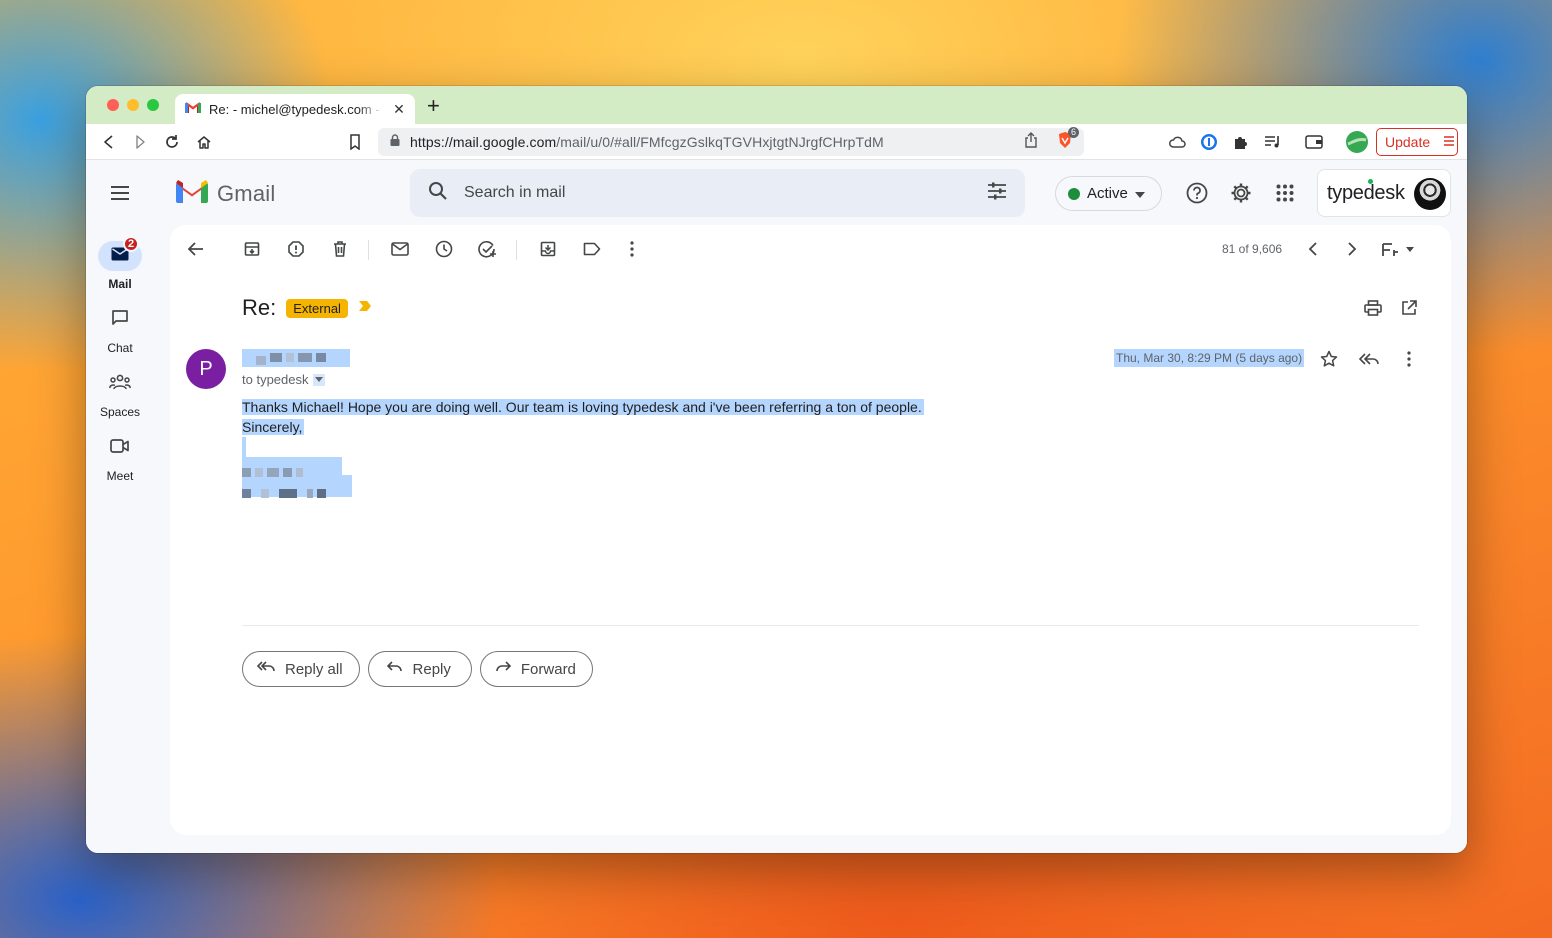  I want to click on important-marker-icon, so click(365, 308).